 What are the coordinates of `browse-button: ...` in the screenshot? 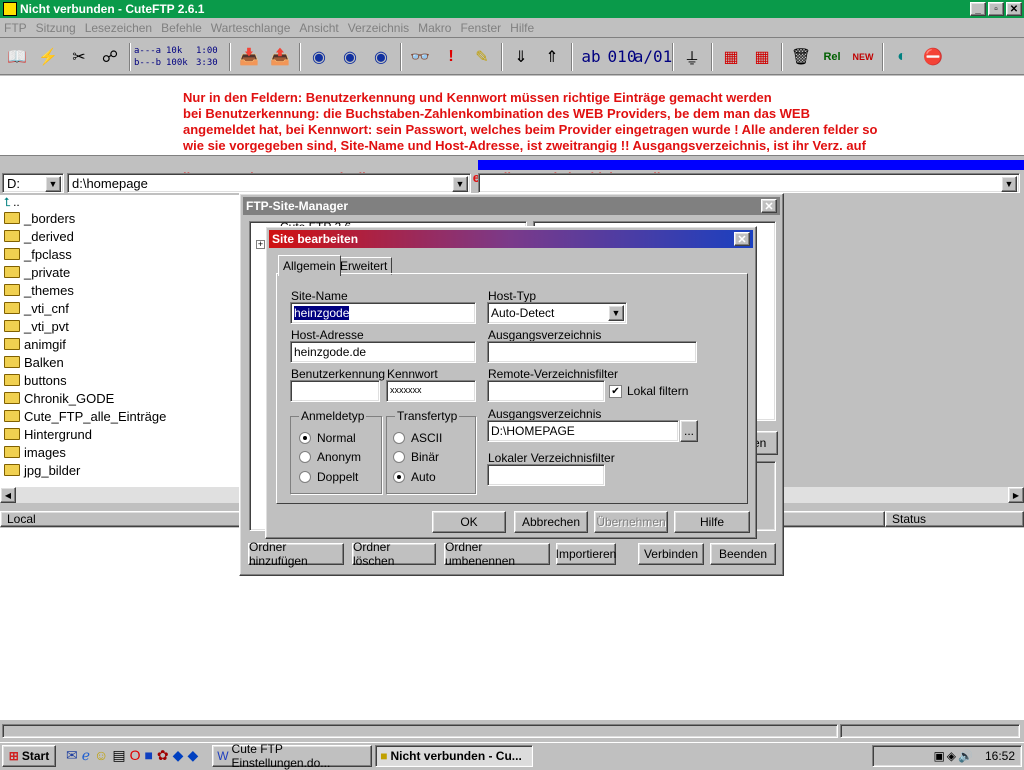 It's located at (689, 431).